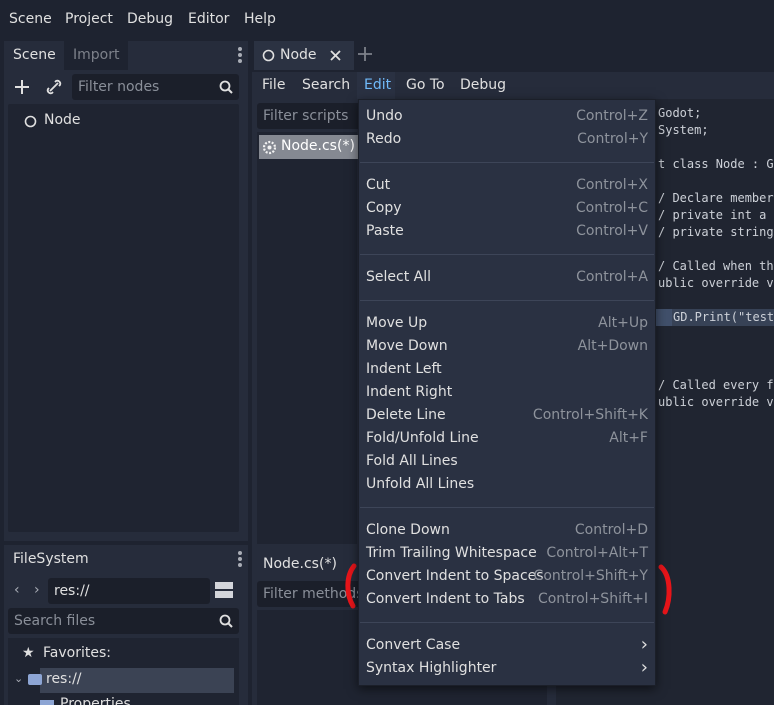 Image resolution: width=774 pixels, height=705 pixels. Describe the element at coordinates (507, 323) in the screenshot. I see `menu-item-move-up: Move Up Alt+Up` at that location.